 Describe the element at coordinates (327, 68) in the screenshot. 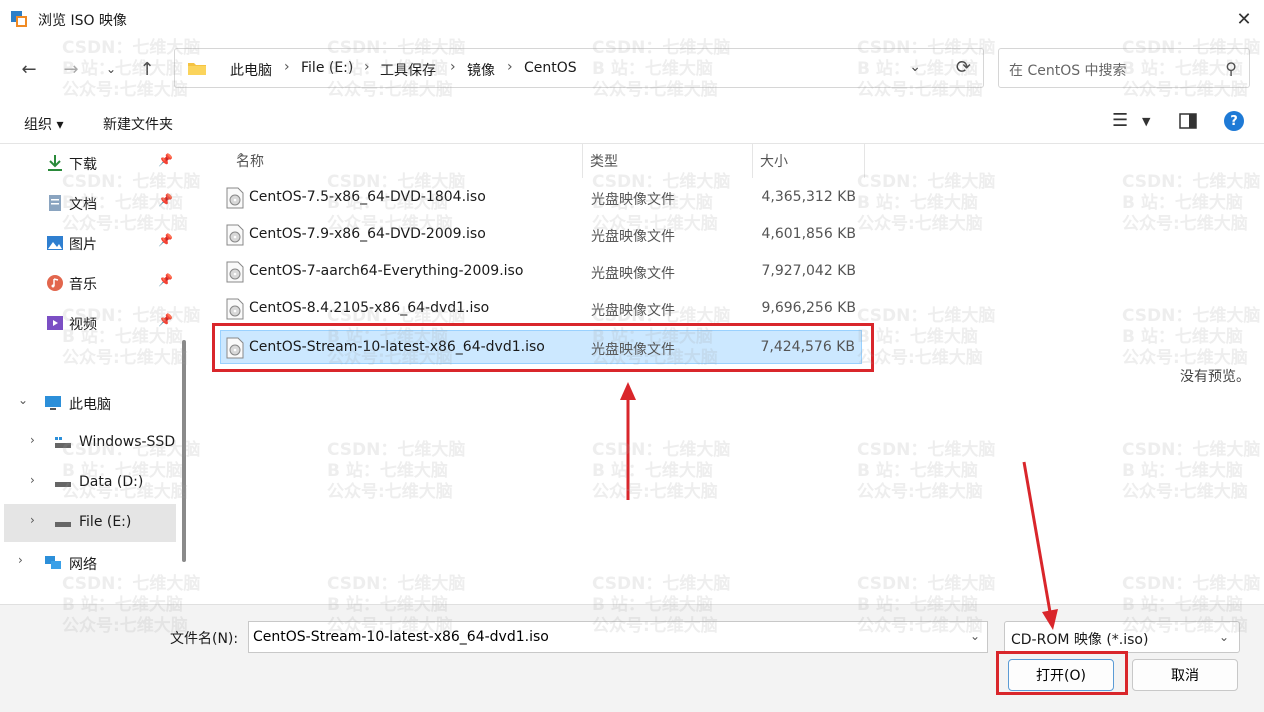

I see `breadcrumb-drive: File (E:)` at that location.